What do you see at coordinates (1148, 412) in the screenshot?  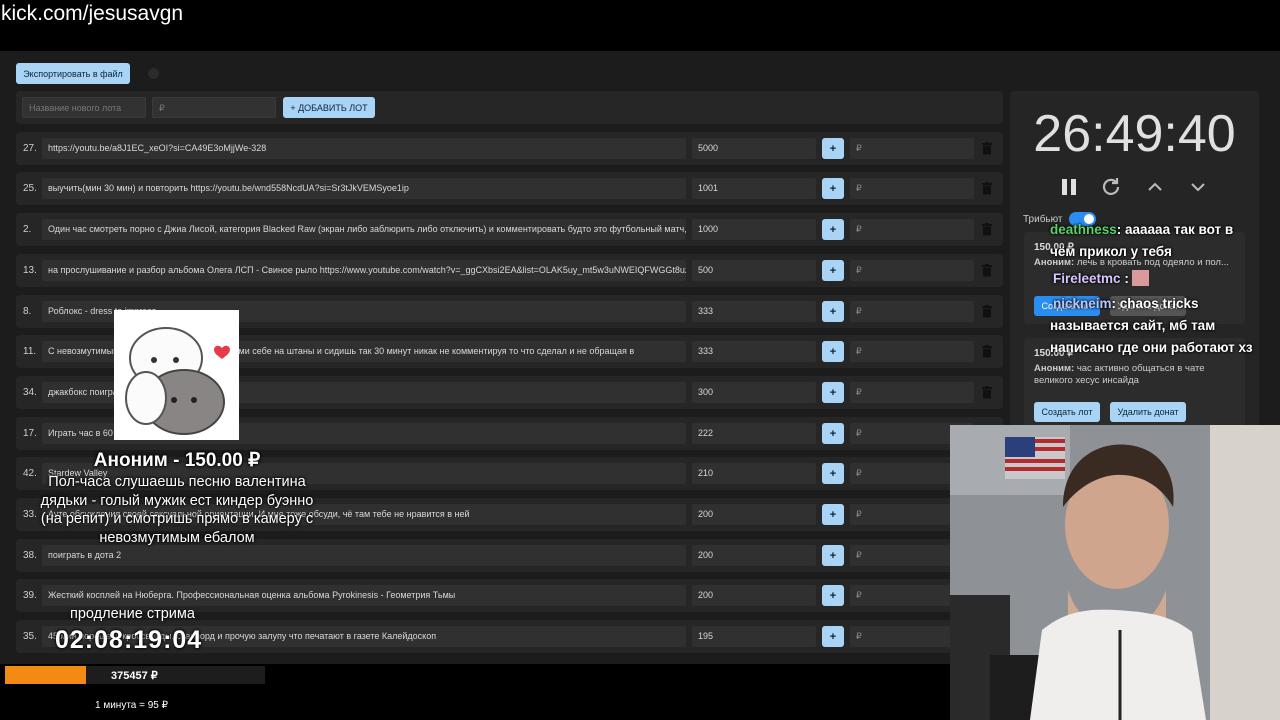 I see `delete-donation-button: Удалить донат` at bounding box center [1148, 412].